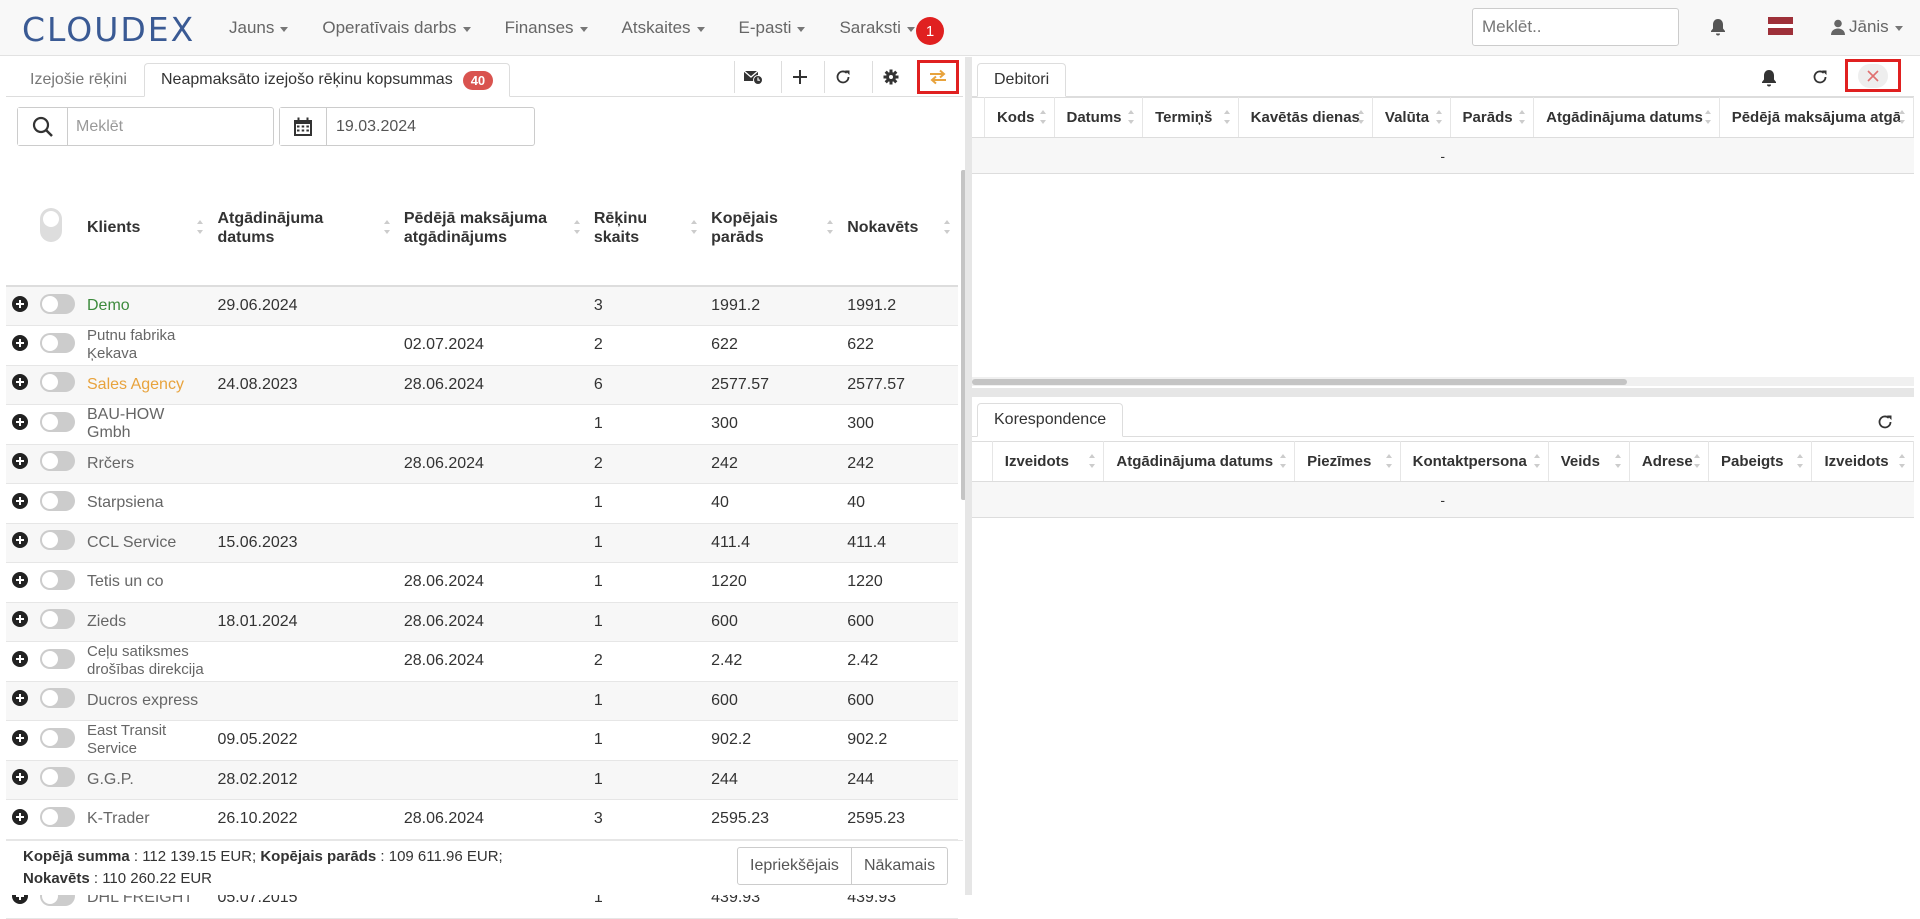 Image resolution: width=1920 pixels, height=919 pixels. What do you see at coordinates (663, 28) in the screenshot?
I see `menu-atskaites: Atskaites` at bounding box center [663, 28].